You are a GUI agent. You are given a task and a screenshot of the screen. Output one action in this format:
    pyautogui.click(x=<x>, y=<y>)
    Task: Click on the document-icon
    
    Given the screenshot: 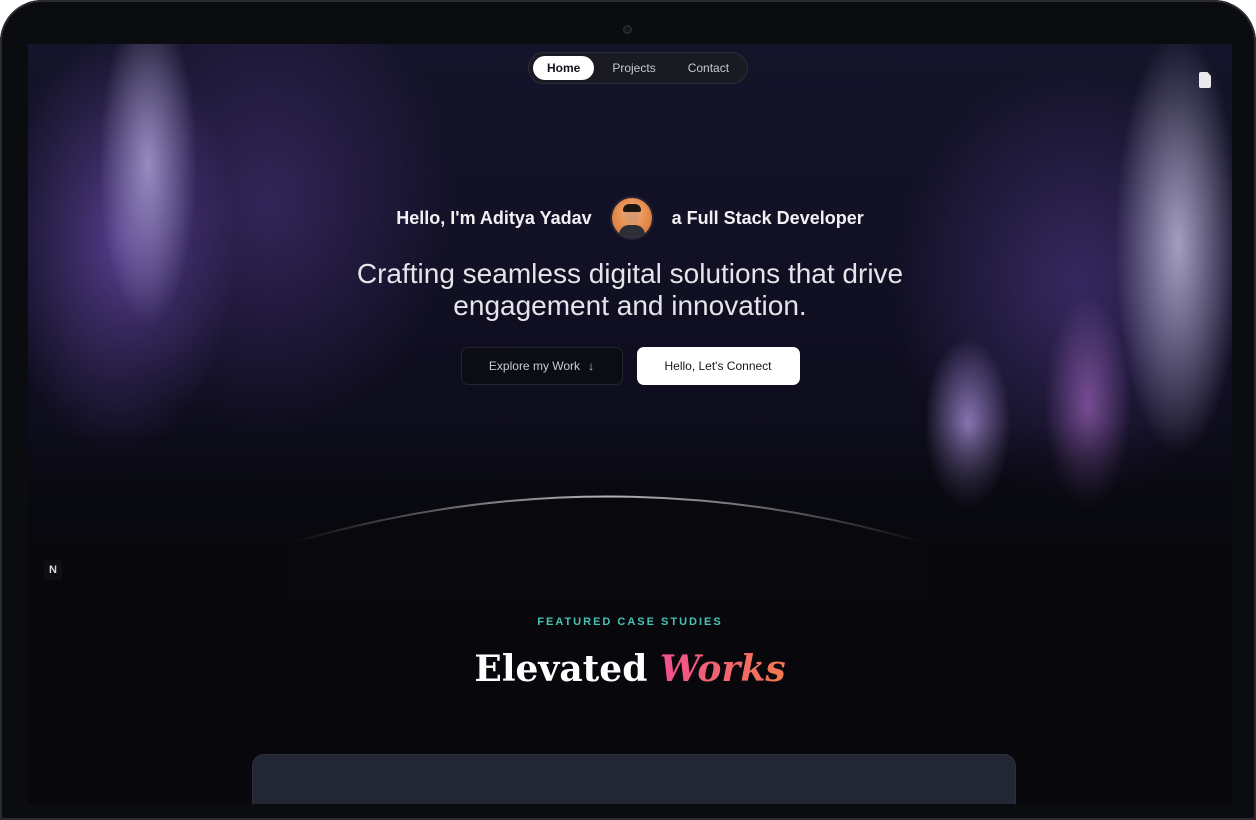 What is the action you would take?
    pyautogui.click(x=1205, y=80)
    